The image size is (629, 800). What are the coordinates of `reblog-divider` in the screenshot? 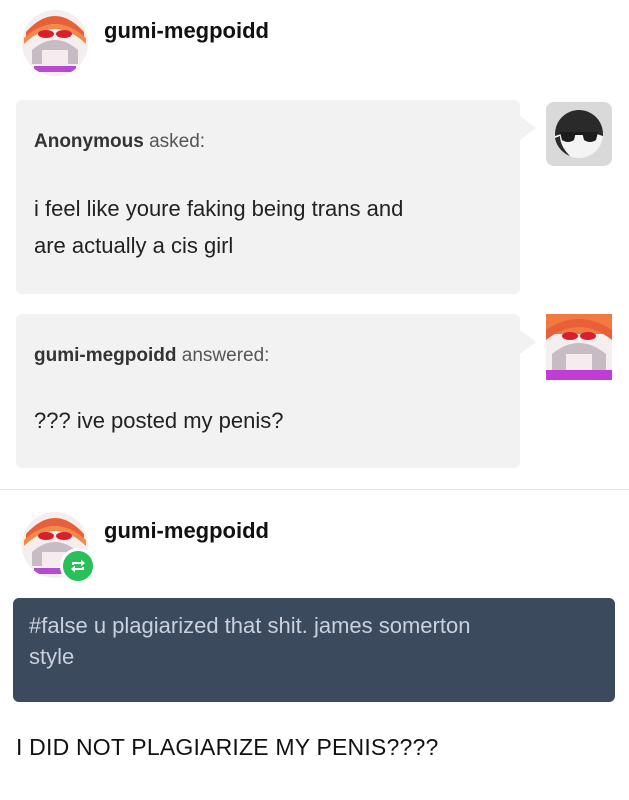 It's located at (314, 489).